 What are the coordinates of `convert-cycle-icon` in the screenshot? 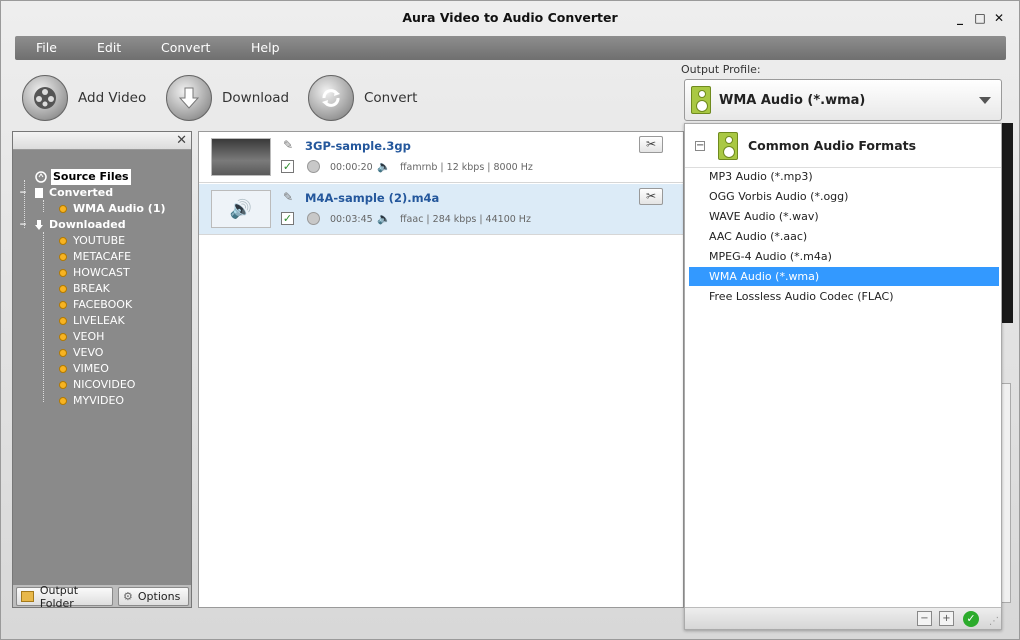 It's located at (331, 98).